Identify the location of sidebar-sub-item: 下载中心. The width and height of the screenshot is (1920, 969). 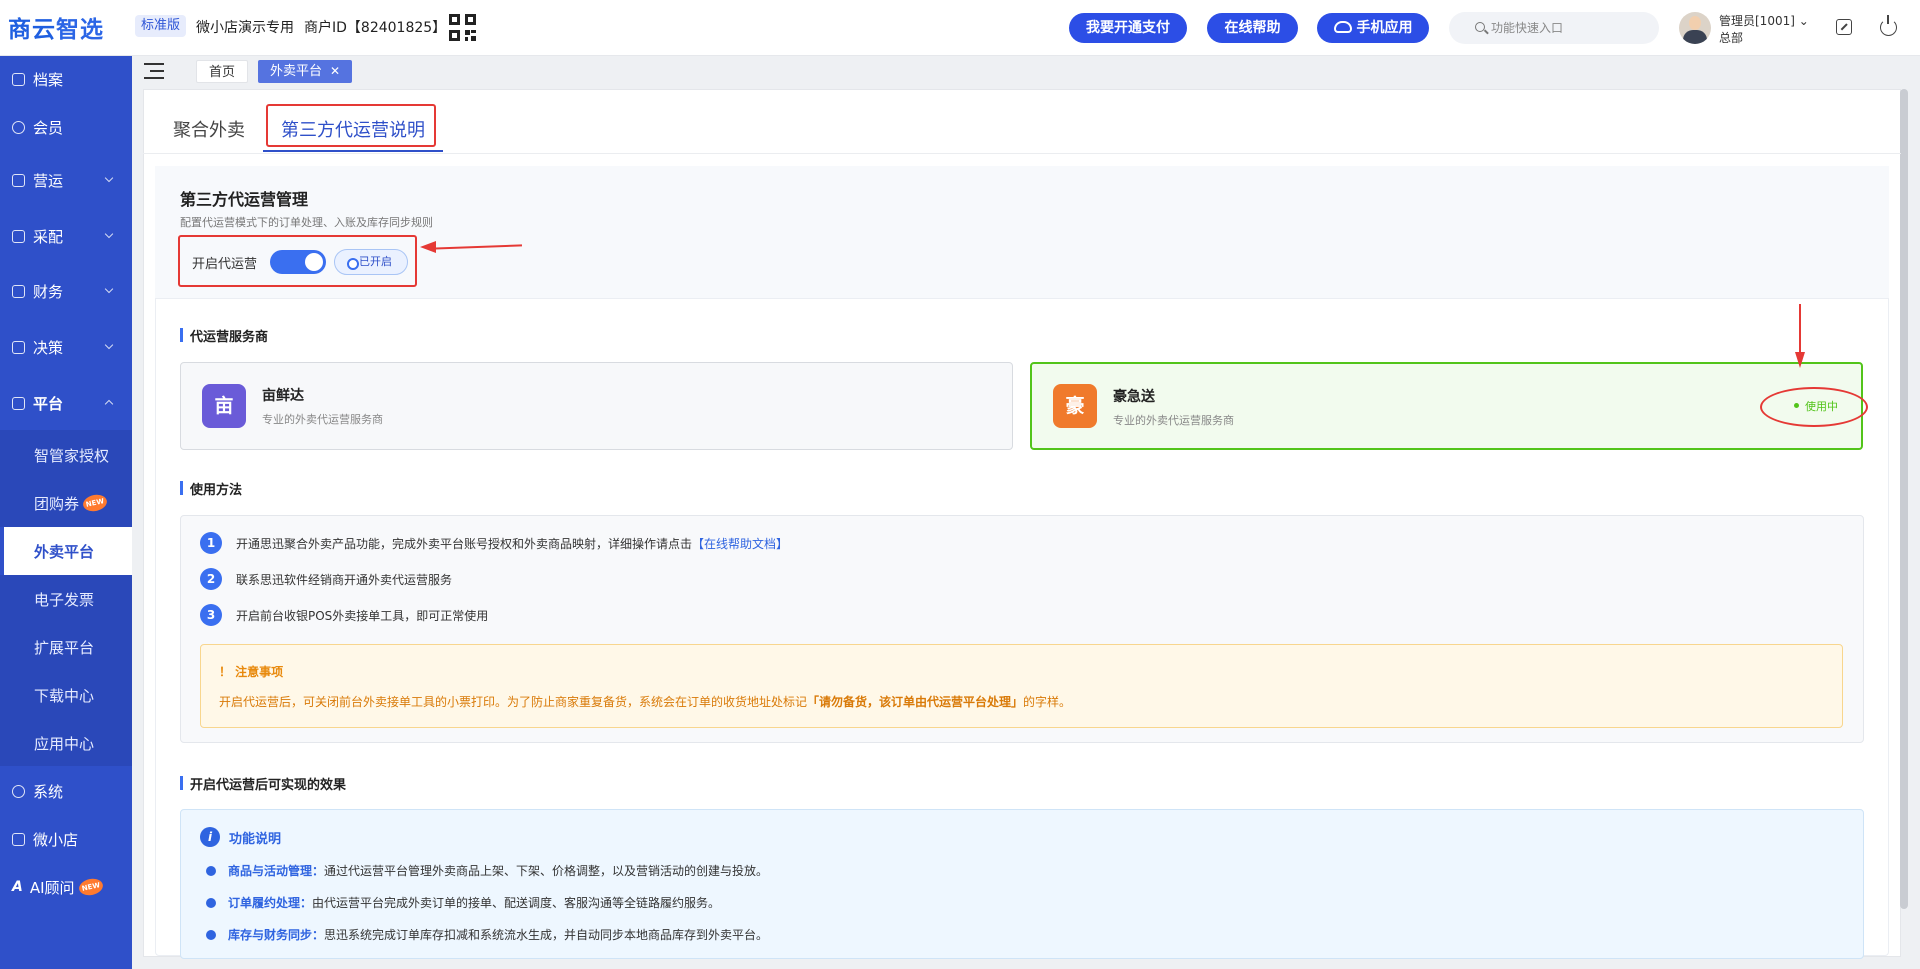
(66, 695).